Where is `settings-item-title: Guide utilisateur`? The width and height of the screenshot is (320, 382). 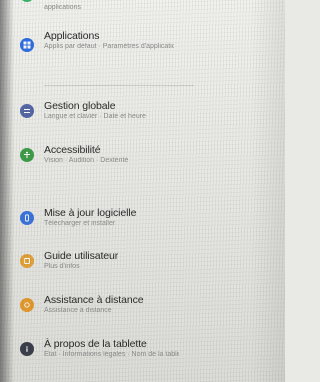 settings-item-title: Guide utilisateur is located at coordinates (81, 256).